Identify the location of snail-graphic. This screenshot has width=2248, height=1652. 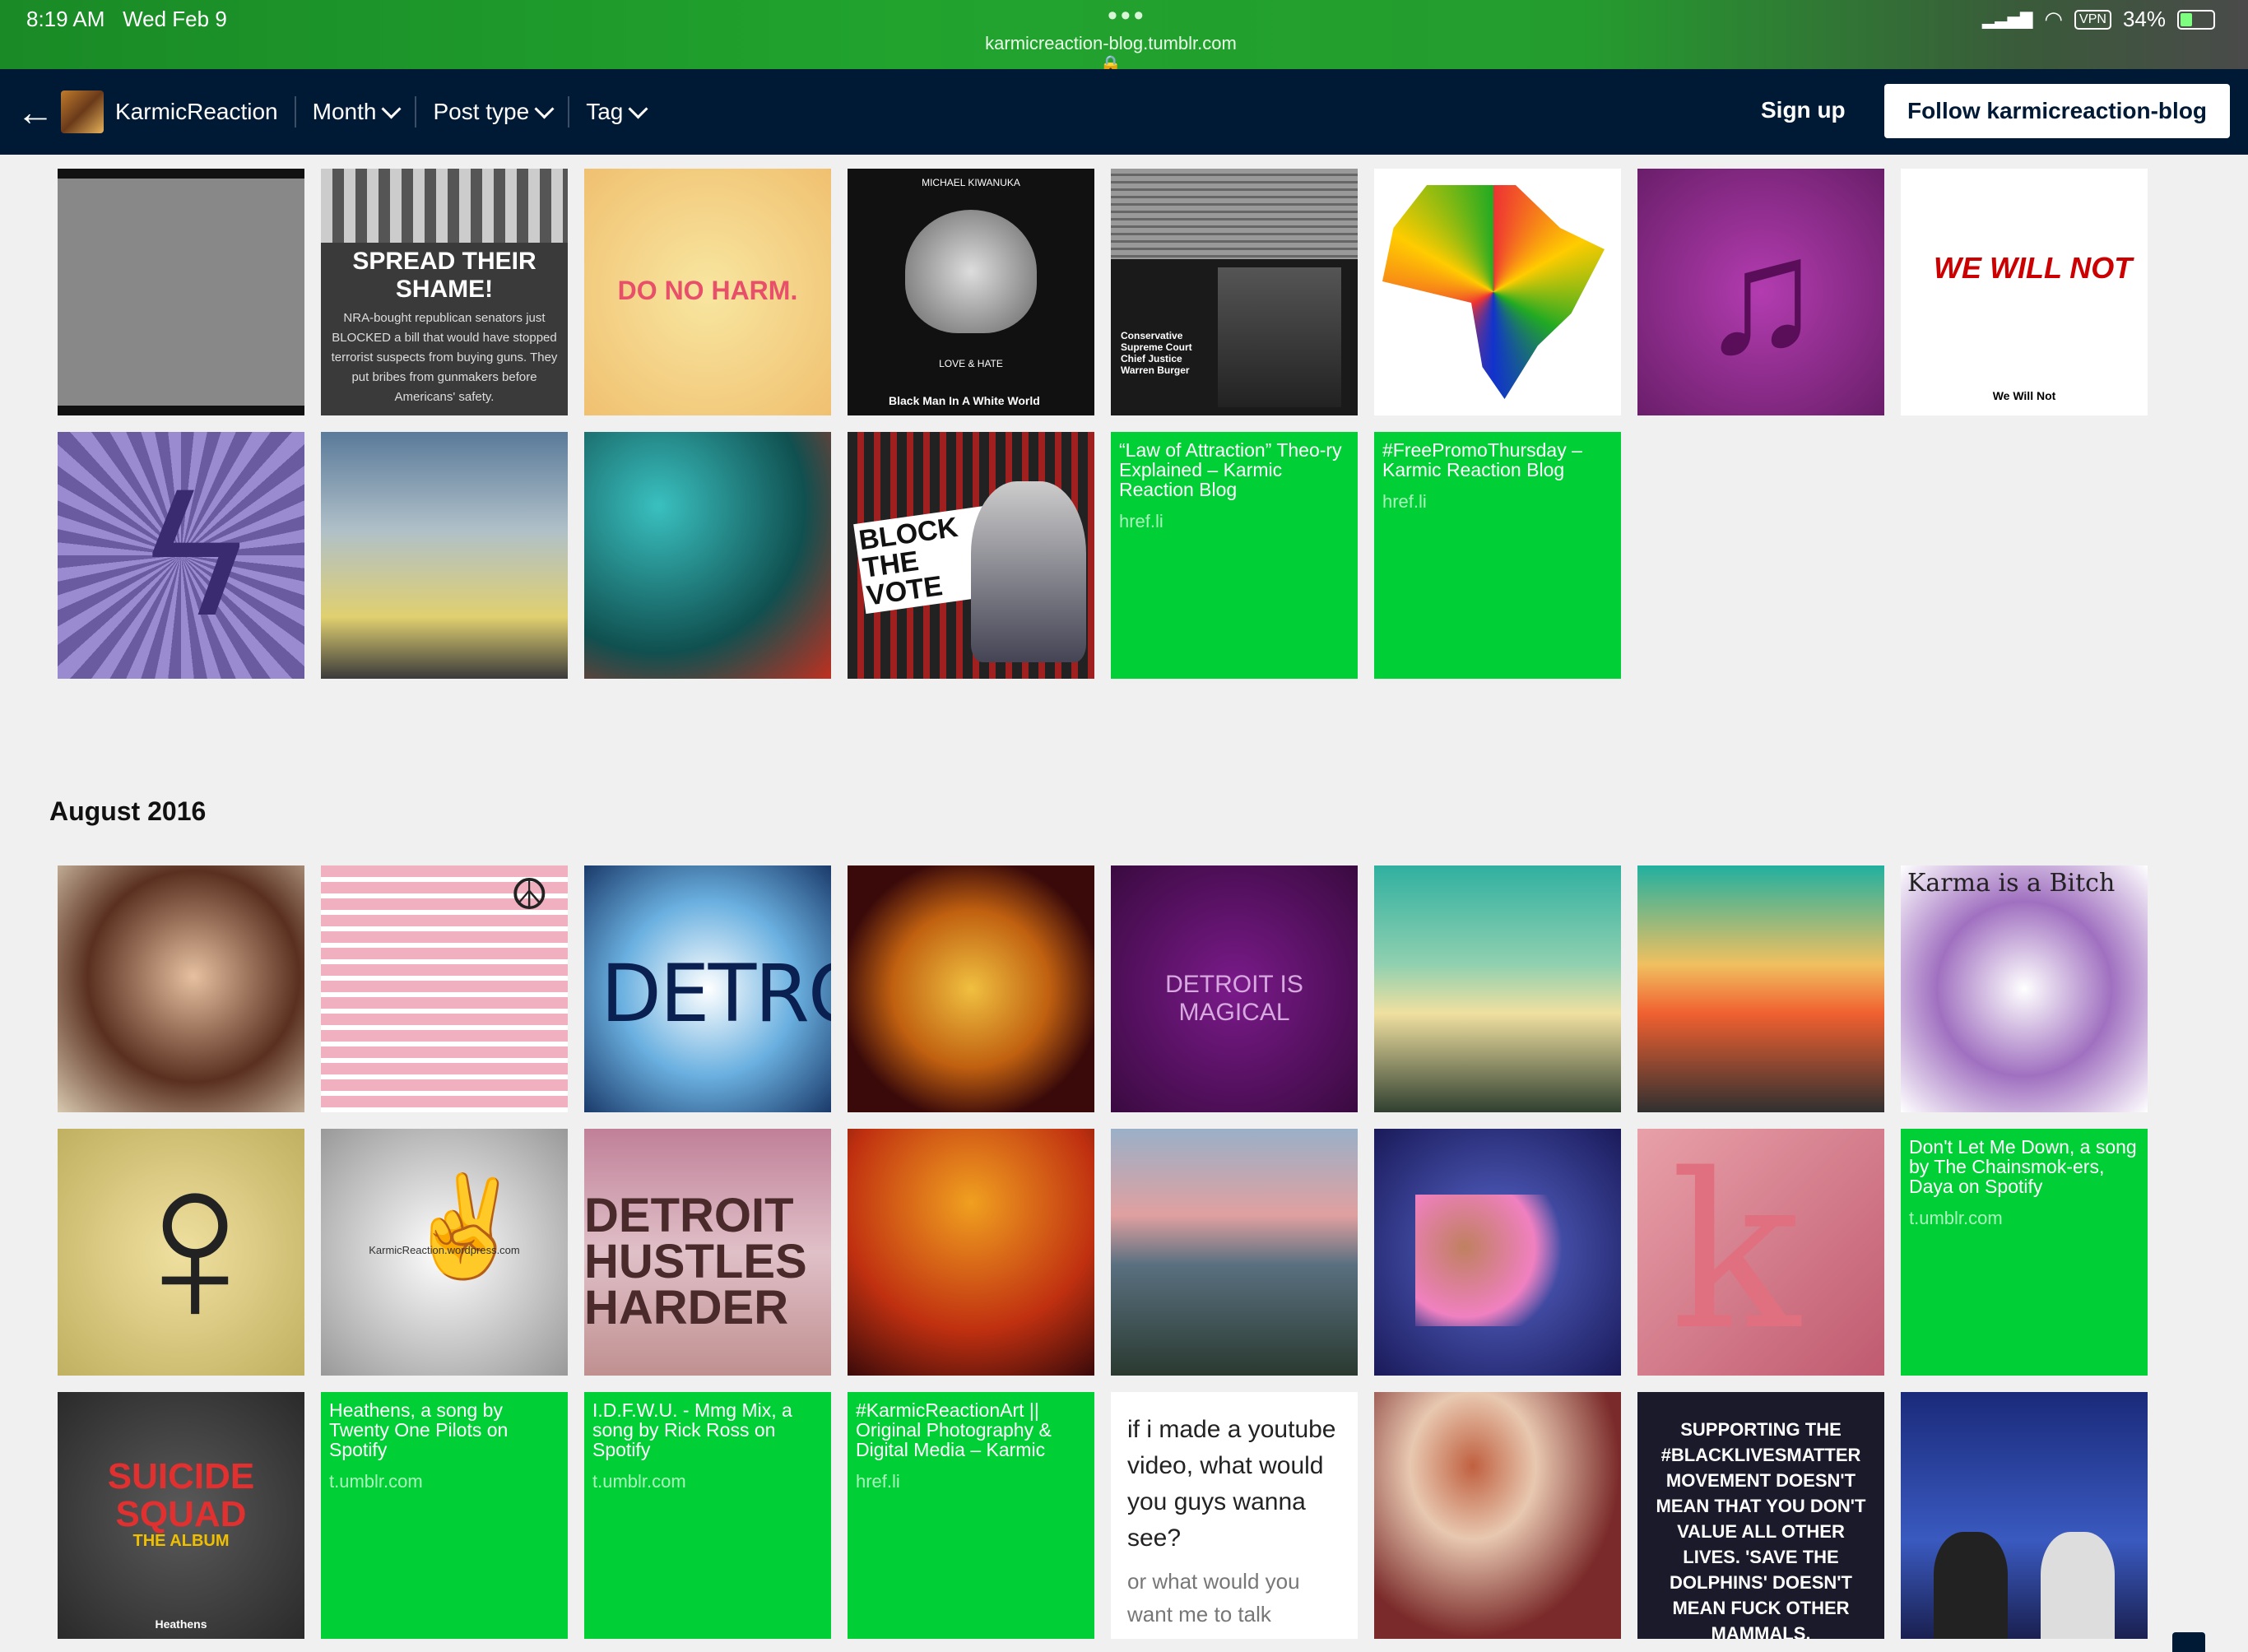
(1497, 1260).